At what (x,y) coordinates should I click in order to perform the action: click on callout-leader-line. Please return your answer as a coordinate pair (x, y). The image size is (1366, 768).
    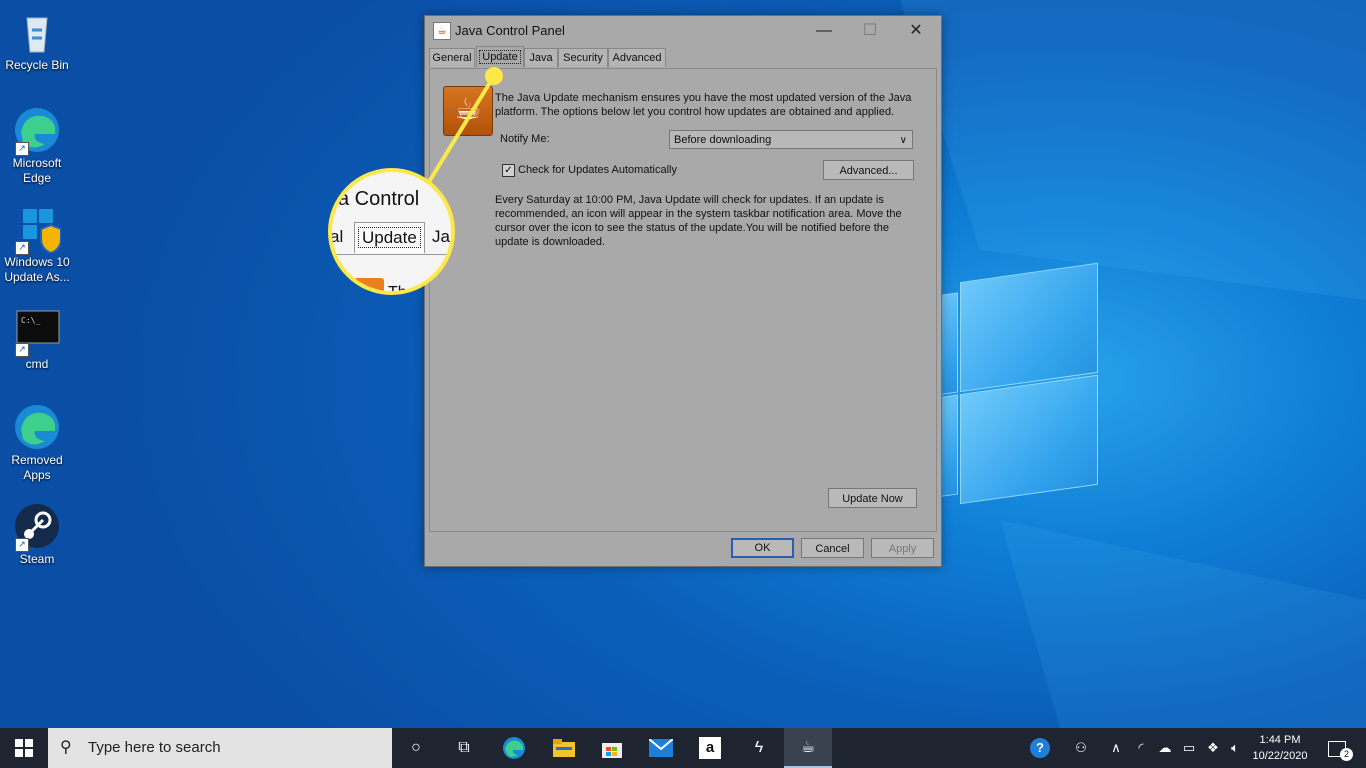
    Looking at the image, I should click on (462, 129).